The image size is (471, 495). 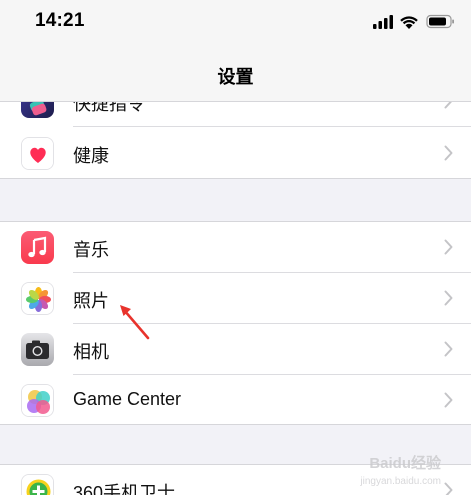 What do you see at coordinates (235, 77) in the screenshot?
I see `page-title: 设置` at bounding box center [235, 77].